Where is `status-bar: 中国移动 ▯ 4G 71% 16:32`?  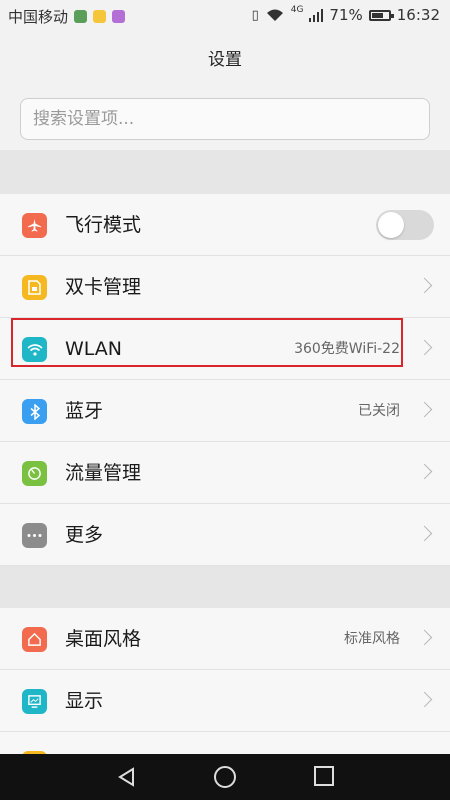
status-bar: 中国移动 ▯ 4G 71% 16:32 is located at coordinates (225, 16).